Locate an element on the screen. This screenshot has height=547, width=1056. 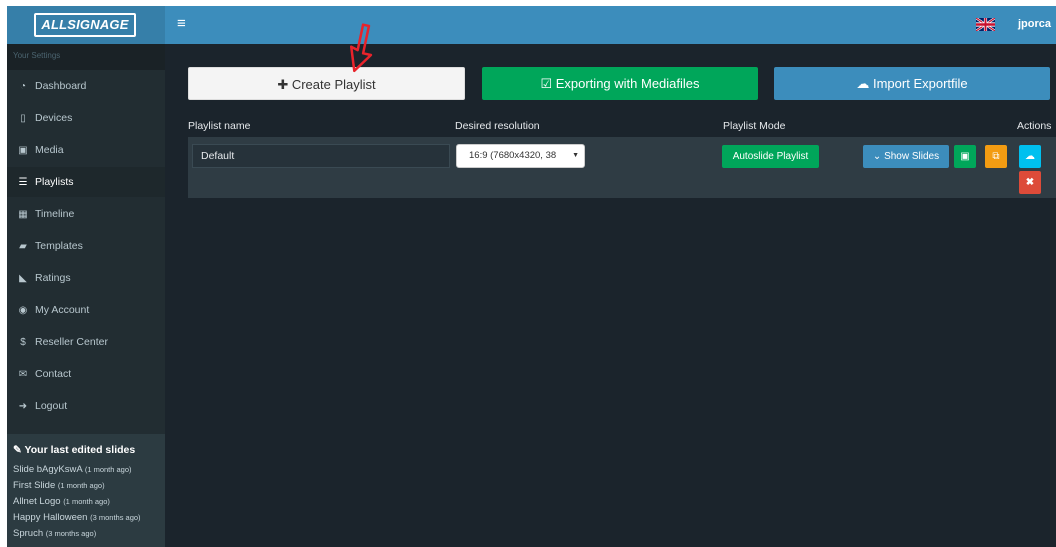
folder-icon: ▰ is located at coordinates (23, 246).